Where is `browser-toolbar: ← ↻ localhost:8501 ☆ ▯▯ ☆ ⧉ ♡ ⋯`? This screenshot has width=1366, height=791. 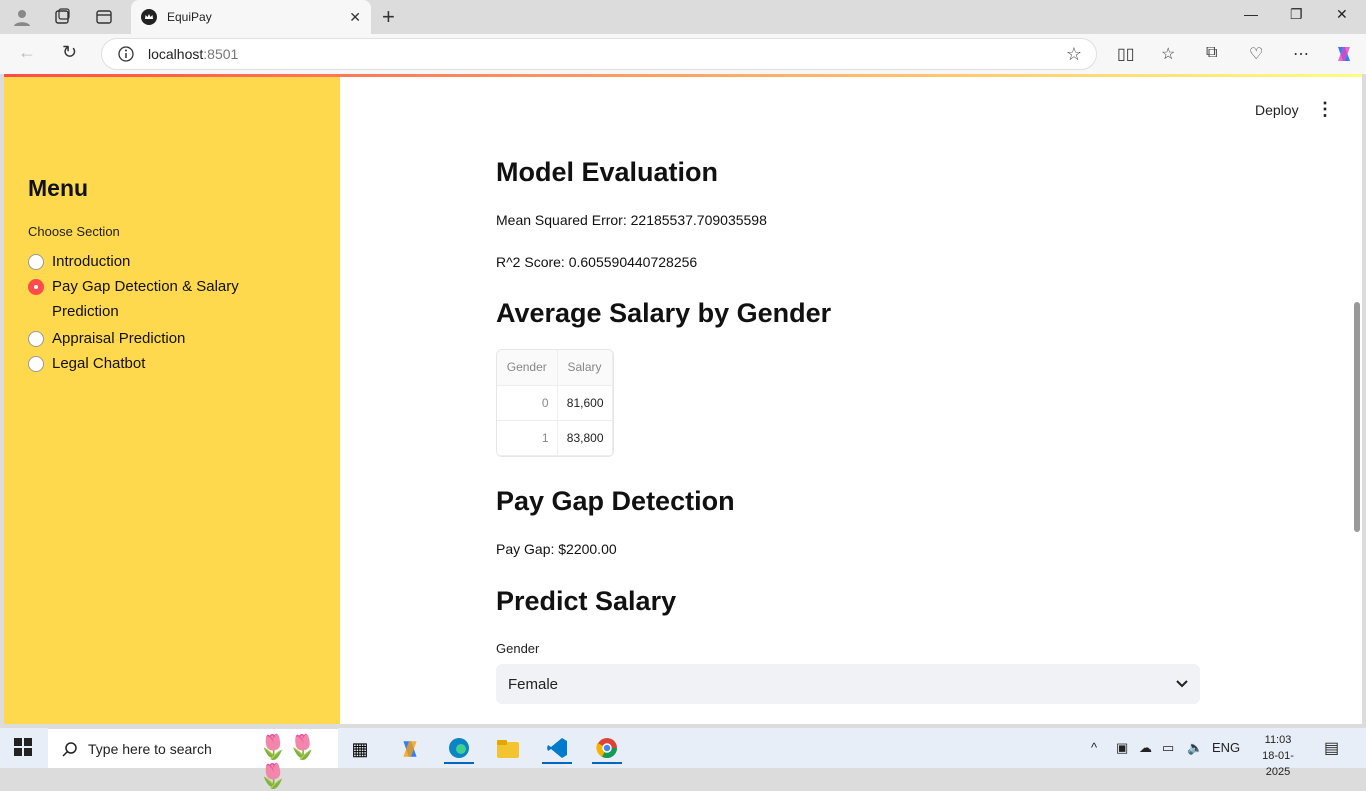 browser-toolbar: ← ↻ localhost:8501 ☆ ▯▯ ☆ ⧉ ♡ ⋯ is located at coordinates (683, 54).